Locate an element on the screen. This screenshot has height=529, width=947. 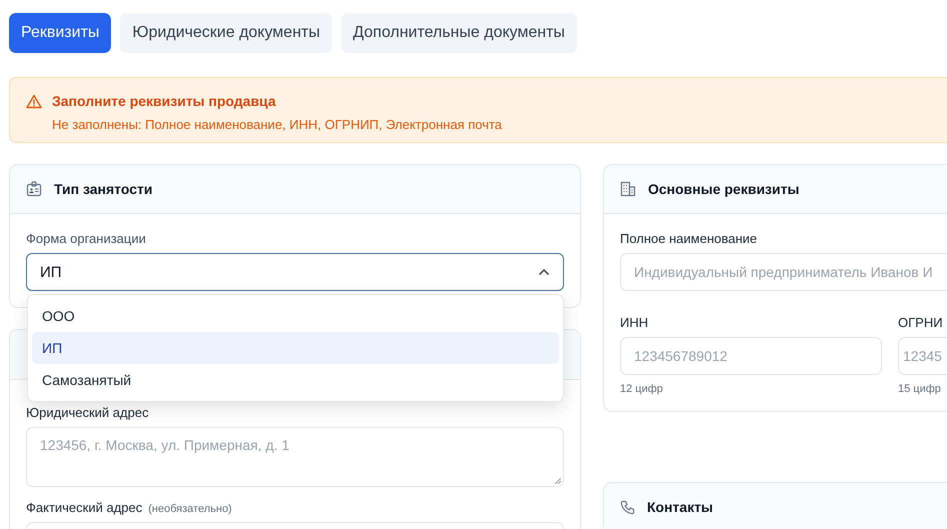
card-title: Тип занятости is located at coordinates (103, 189).